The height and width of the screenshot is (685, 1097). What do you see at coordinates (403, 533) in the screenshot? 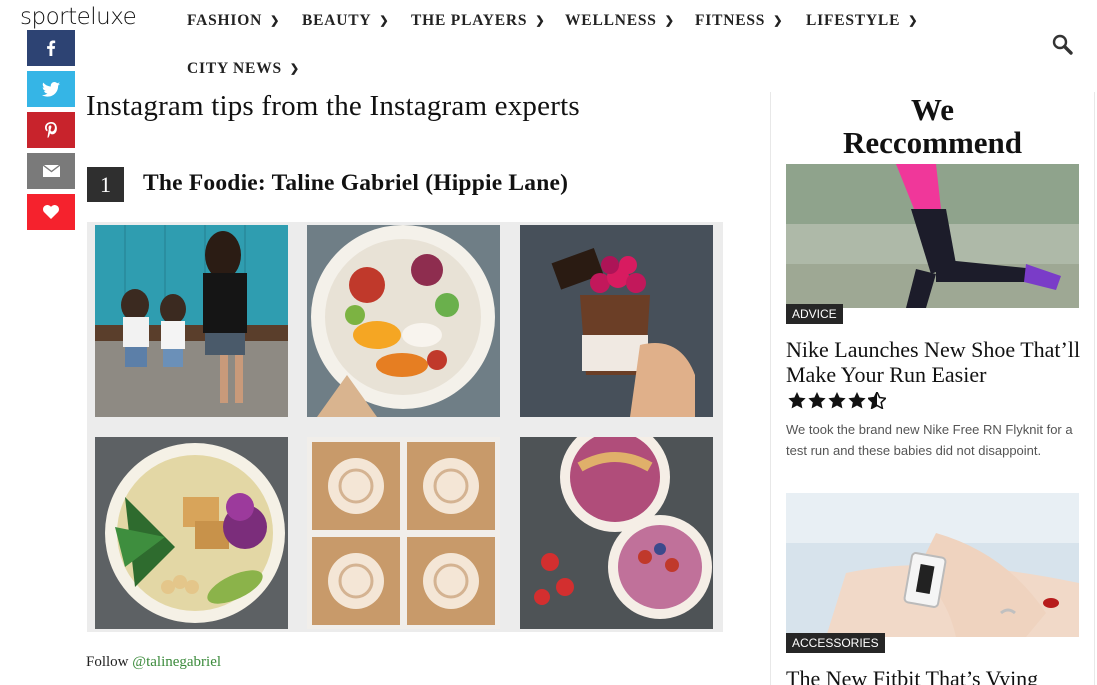
I see `photo-cupcakes` at bounding box center [403, 533].